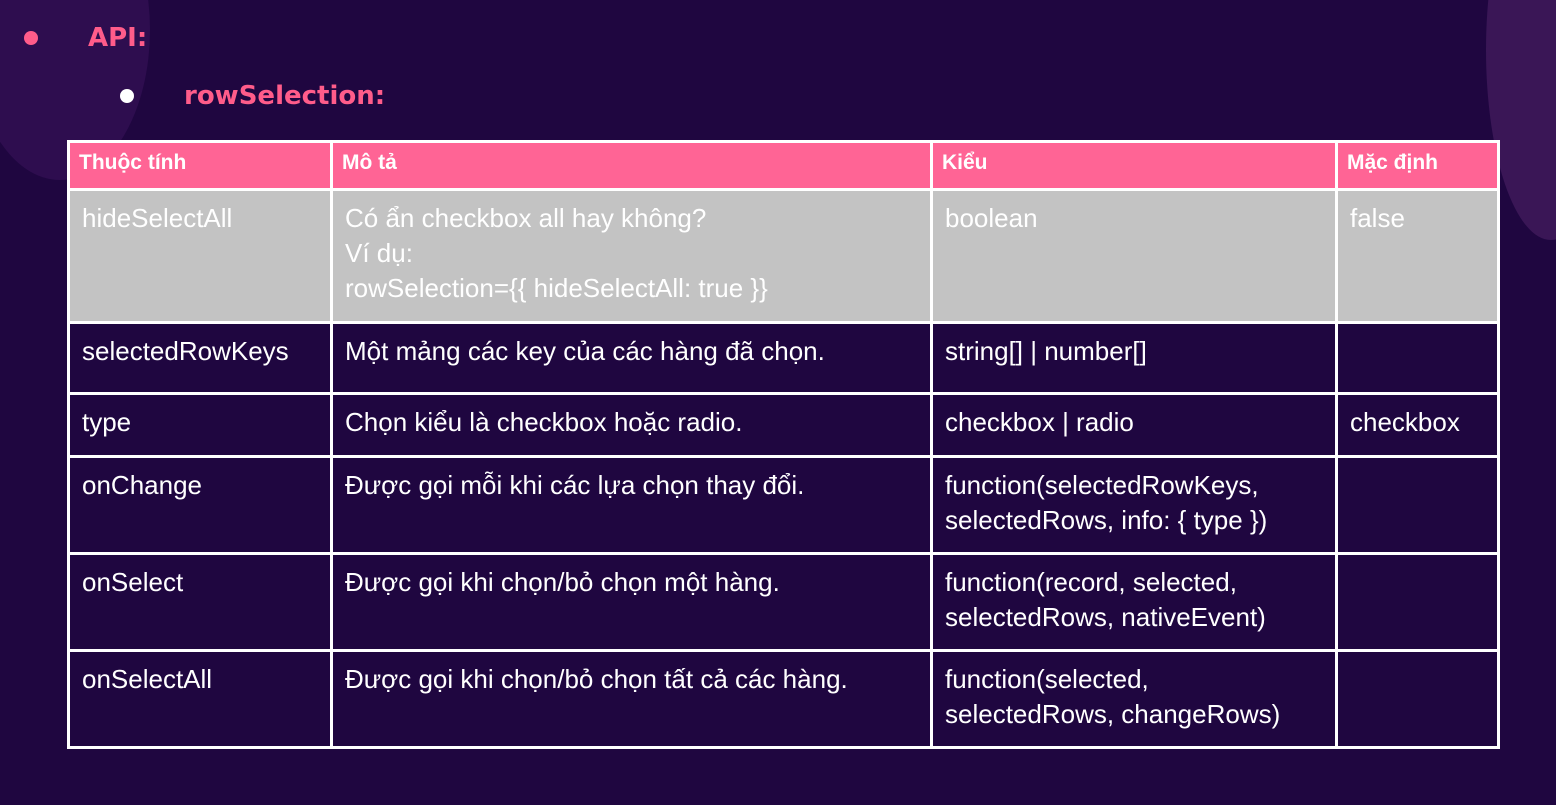 Image resolution: width=1556 pixels, height=805 pixels. What do you see at coordinates (631, 165) in the screenshot?
I see `column-header-description: Mô tả` at bounding box center [631, 165].